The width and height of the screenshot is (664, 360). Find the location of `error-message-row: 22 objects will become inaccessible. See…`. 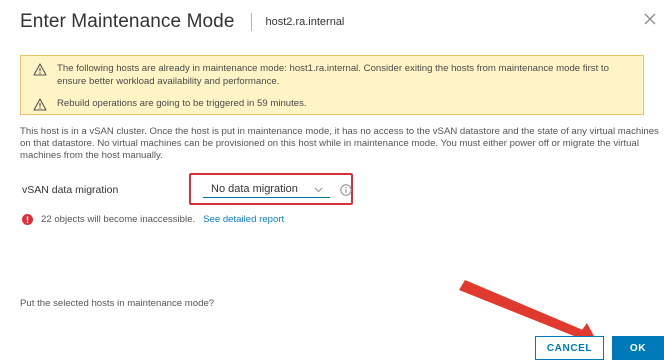

error-message-row: 22 objects will become inaccessible. See… is located at coordinates (153, 219).